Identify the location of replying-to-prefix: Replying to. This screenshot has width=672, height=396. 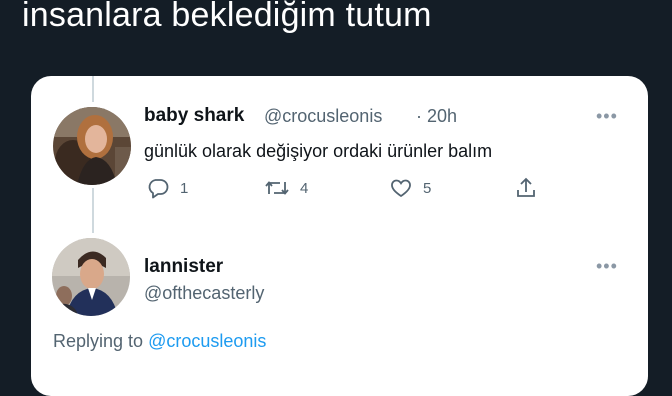
(98, 341).